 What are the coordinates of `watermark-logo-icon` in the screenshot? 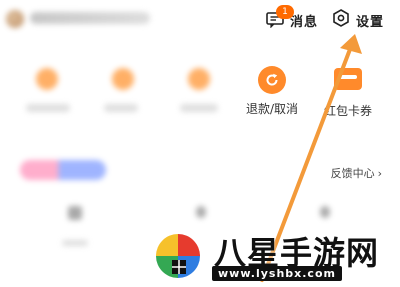 It's located at (178, 256).